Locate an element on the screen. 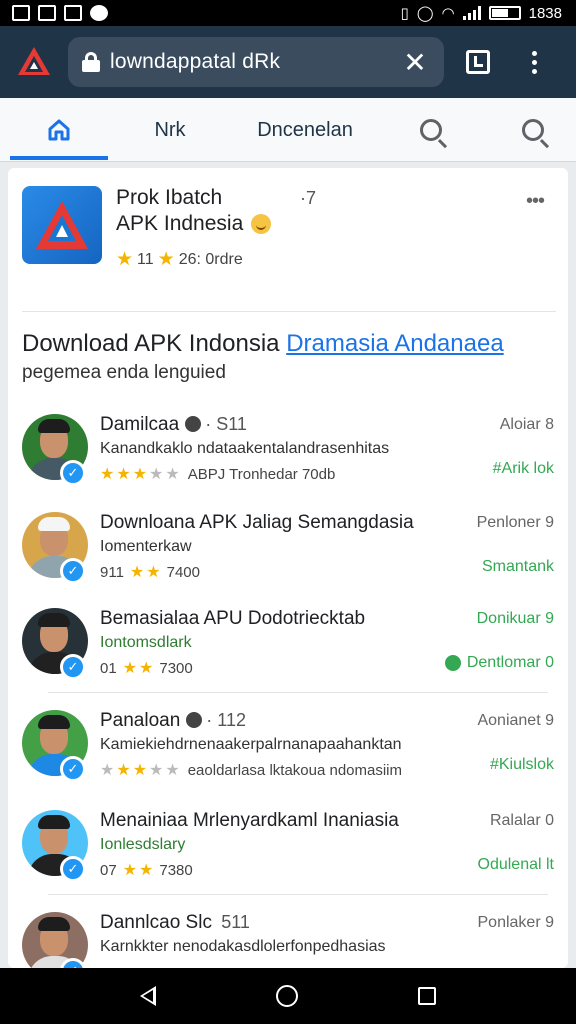 This screenshot has width=576, height=1024. close-icon: ✕ is located at coordinates (415, 62).